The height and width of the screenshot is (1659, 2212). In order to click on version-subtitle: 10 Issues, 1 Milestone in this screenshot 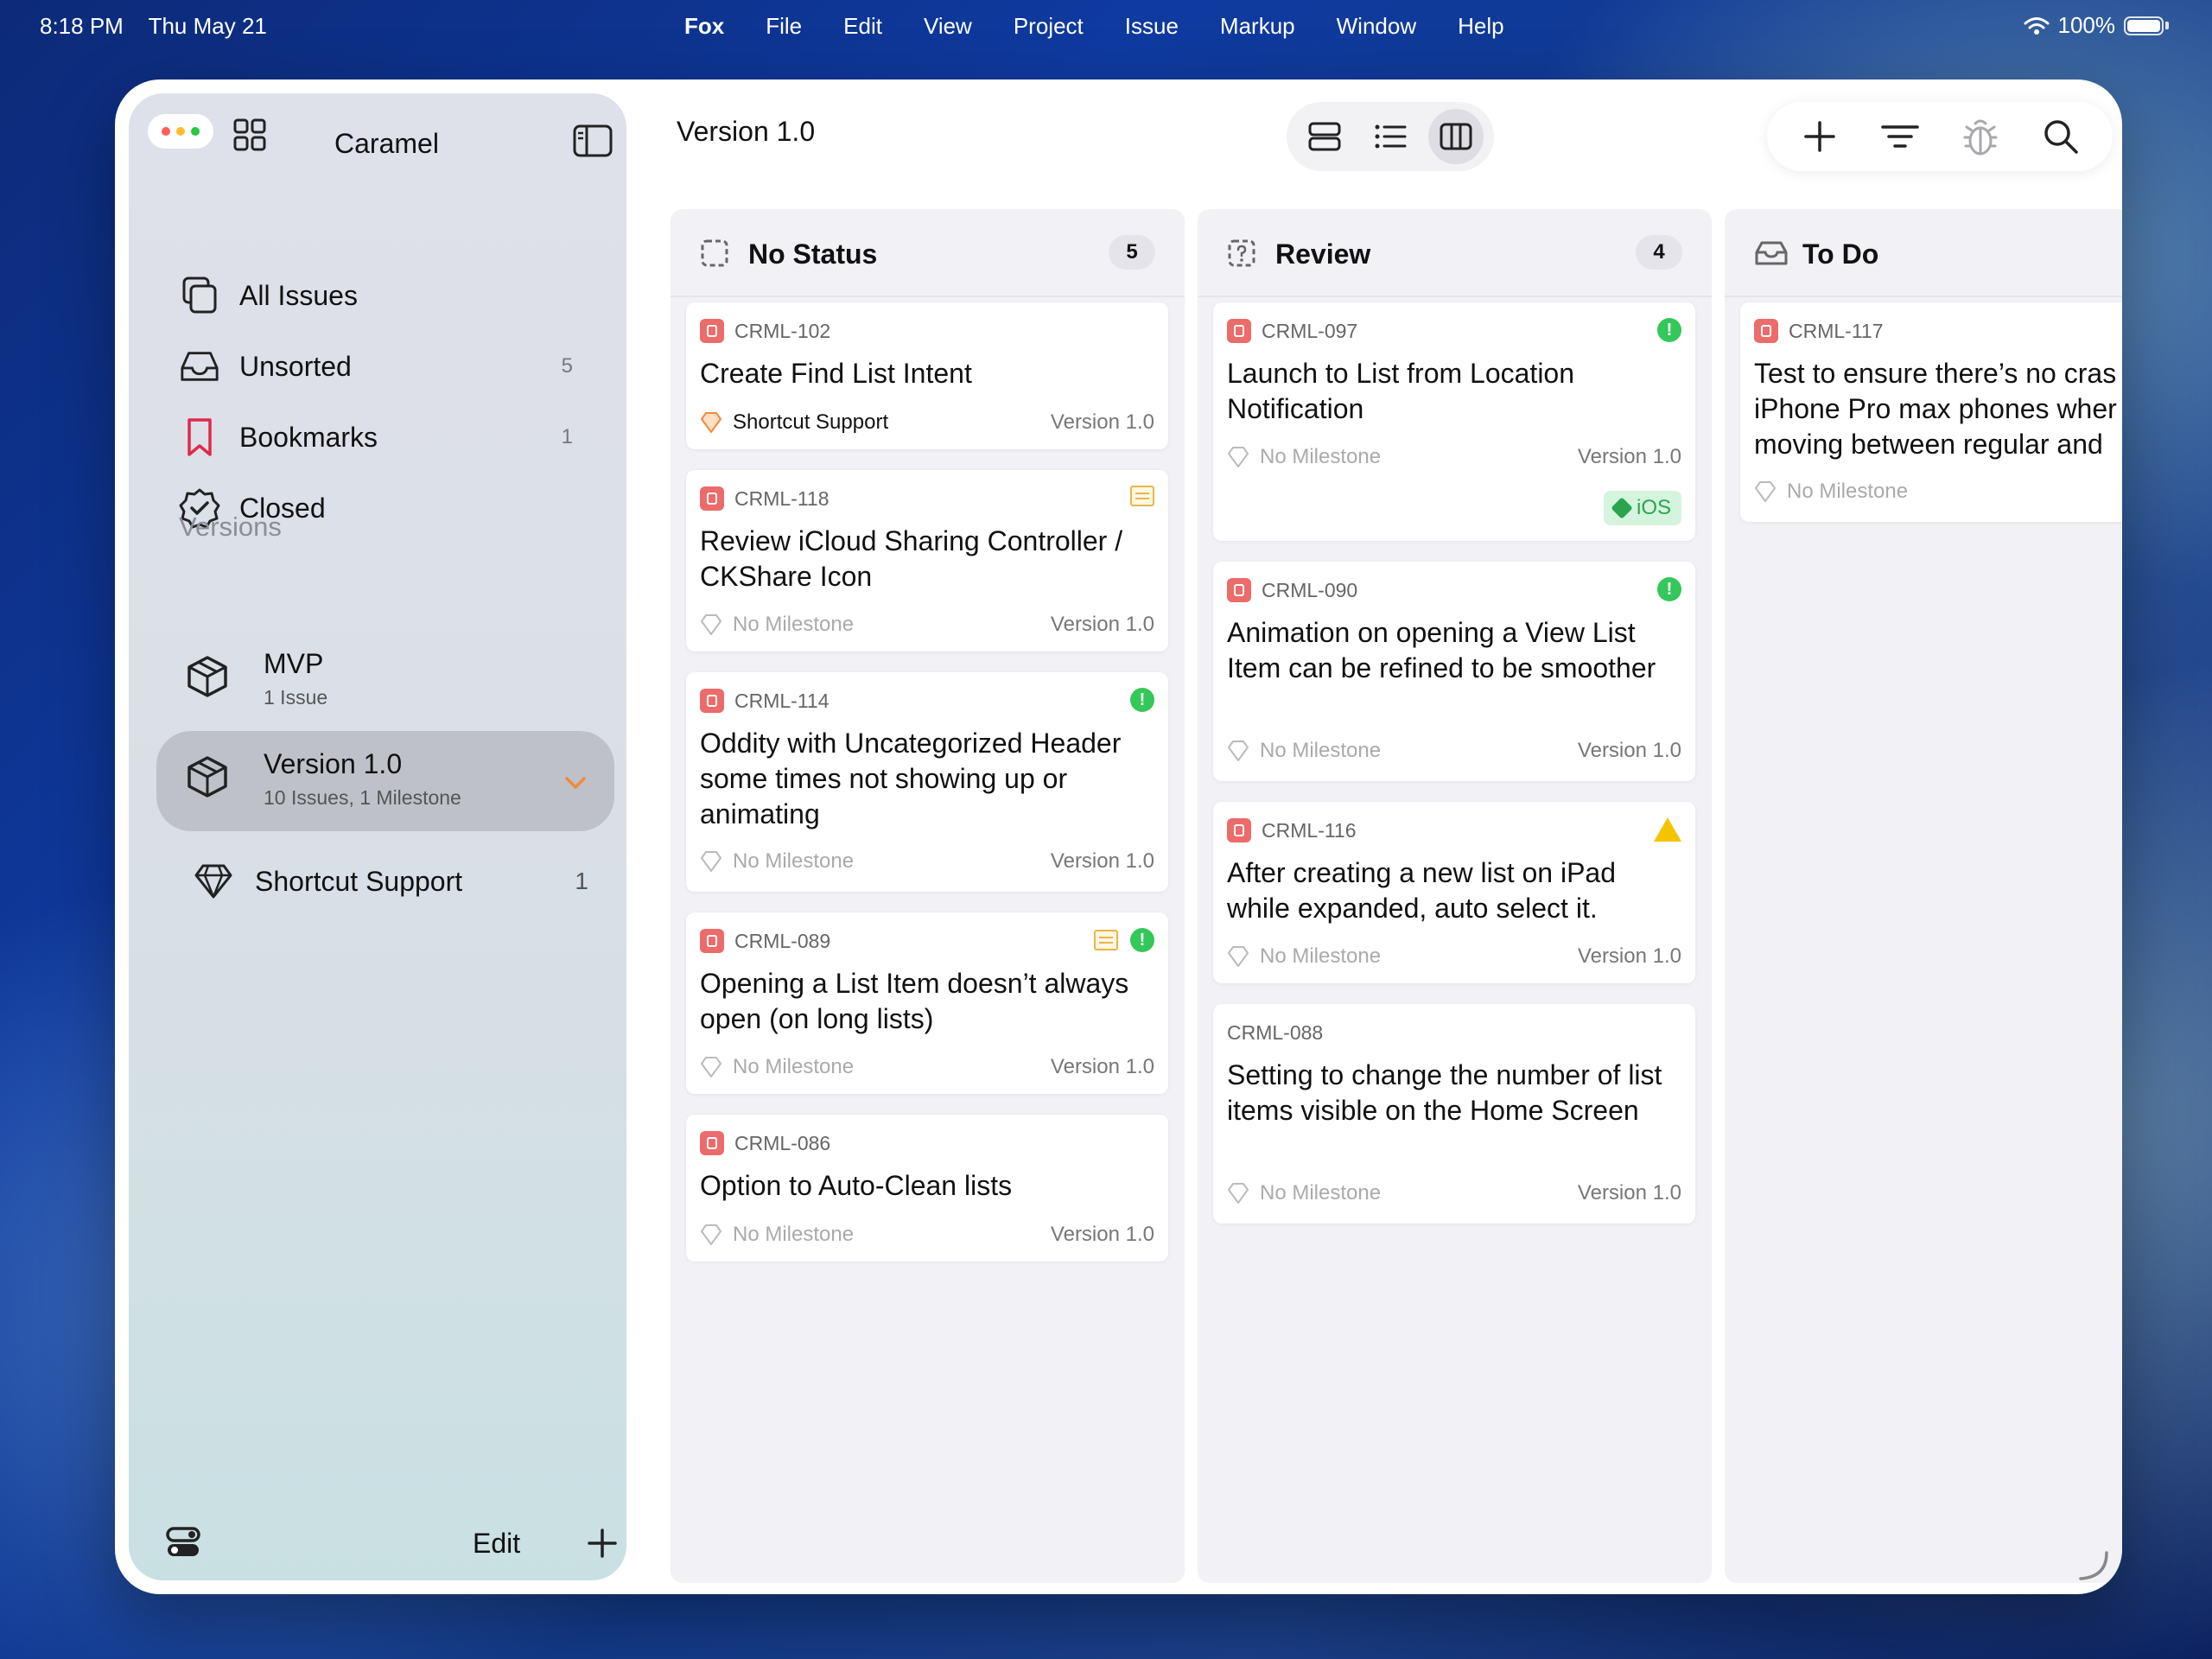, I will do `click(362, 797)`.